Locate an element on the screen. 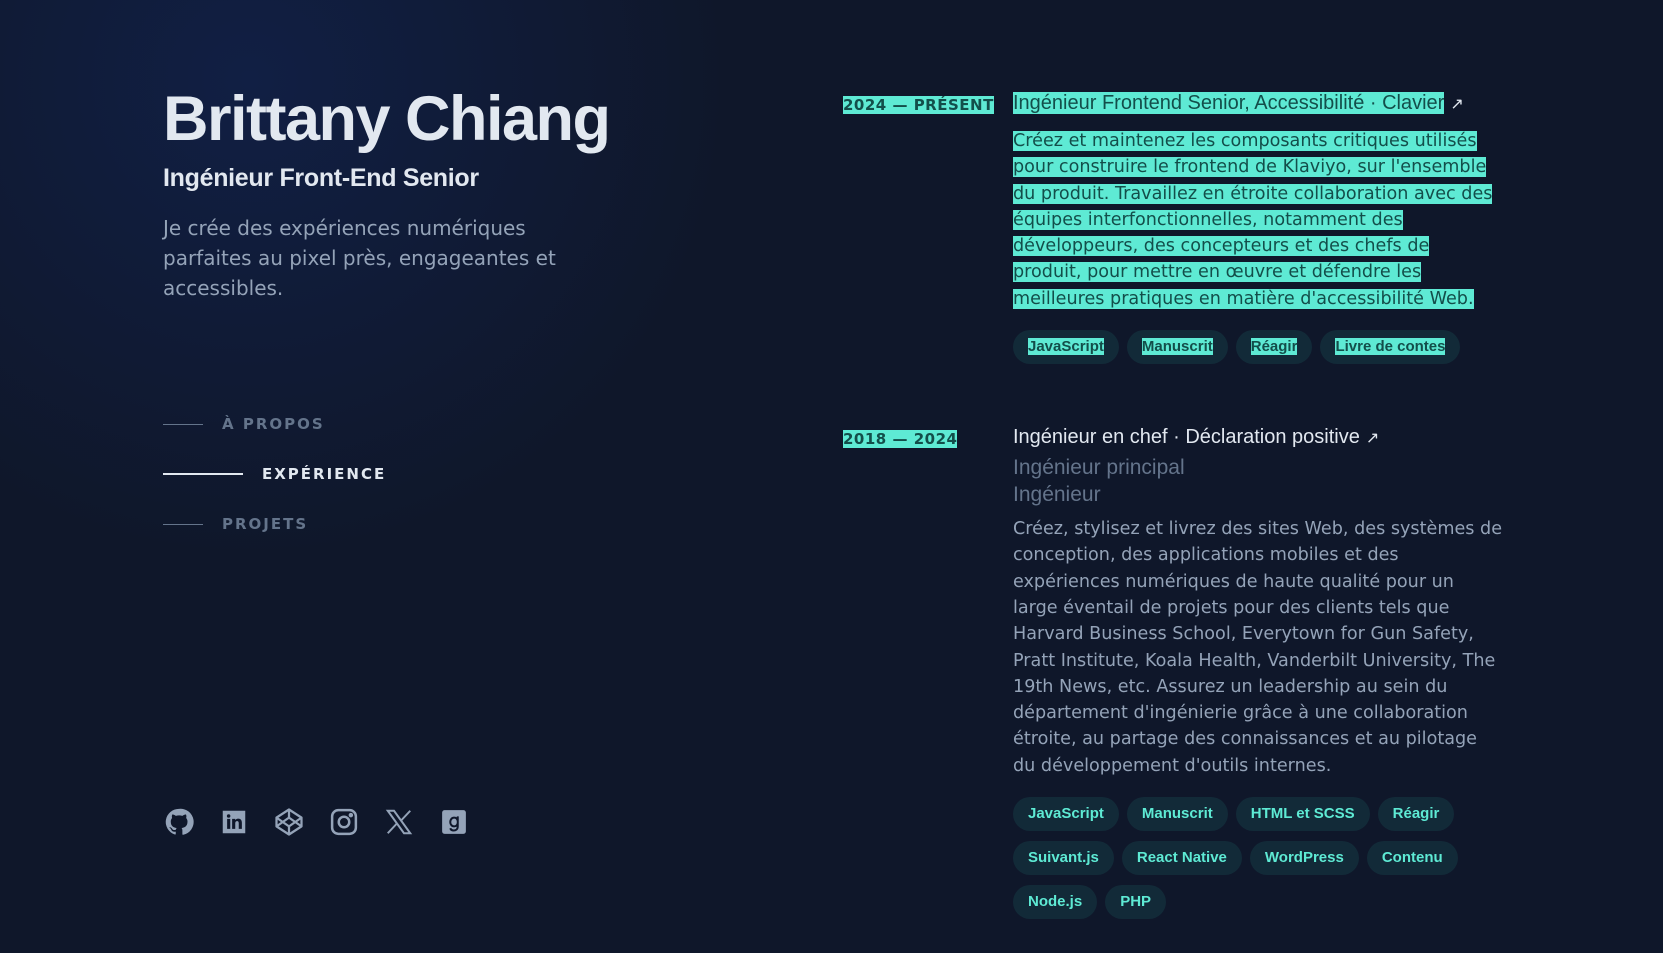 Image resolution: width=1663 pixels, height=953 pixels. nav-item-label: PROJETS is located at coordinates (265, 524).